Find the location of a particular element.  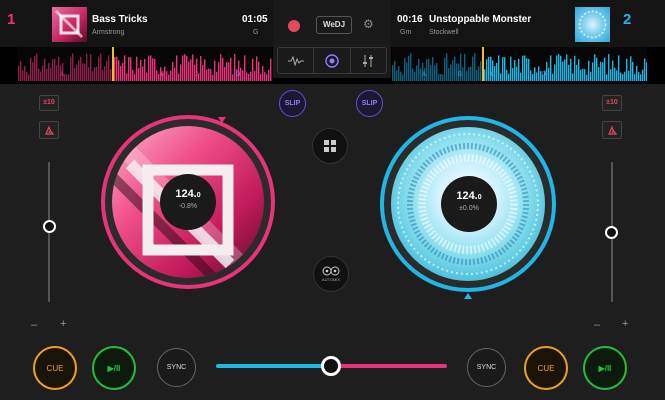

deck-a-pitch-minus: – is located at coordinates (34, 325).